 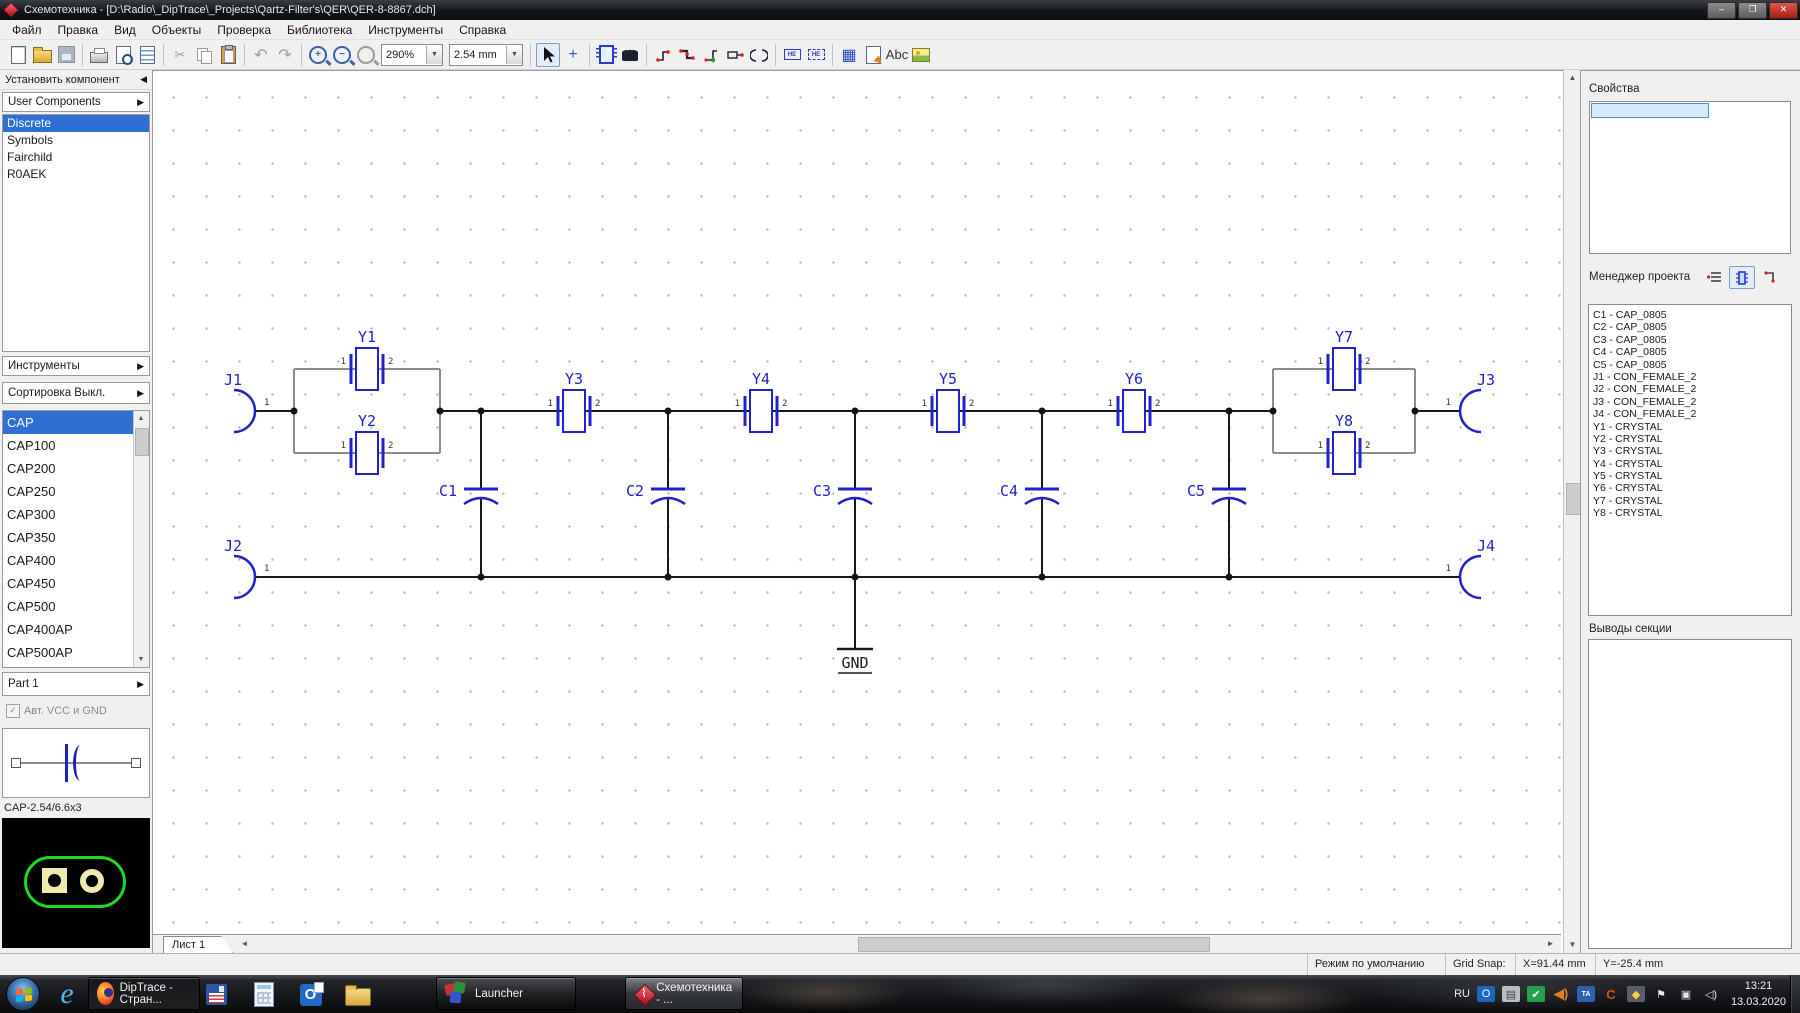 I want to click on print-icon, so click(x=99, y=55).